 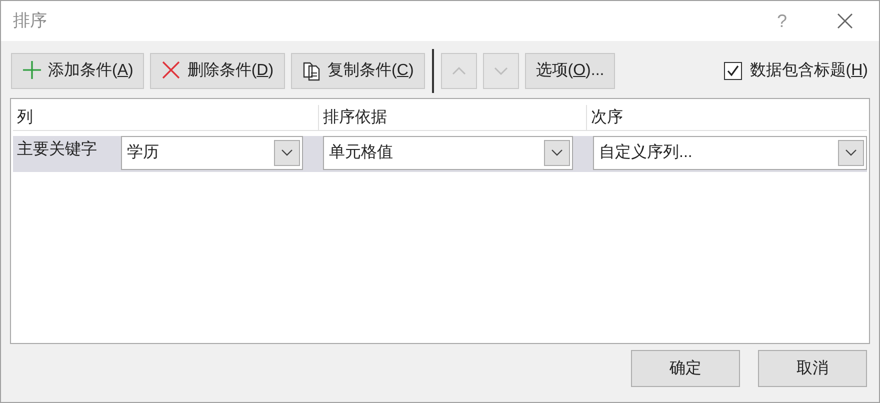 What do you see at coordinates (812, 368) in the screenshot?
I see `cancel-button: 取消` at bounding box center [812, 368].